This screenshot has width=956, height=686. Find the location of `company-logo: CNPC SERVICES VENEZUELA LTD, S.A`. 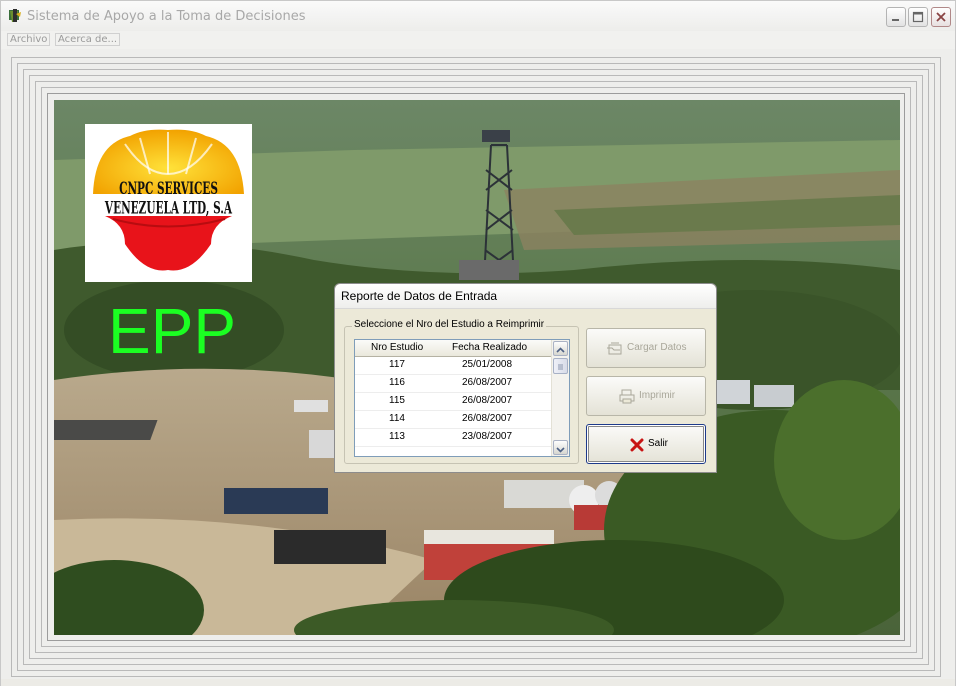

company-logo: CNPC SERVICES VENEZUELA LTD, S.A is located at coordinates (168, 203).